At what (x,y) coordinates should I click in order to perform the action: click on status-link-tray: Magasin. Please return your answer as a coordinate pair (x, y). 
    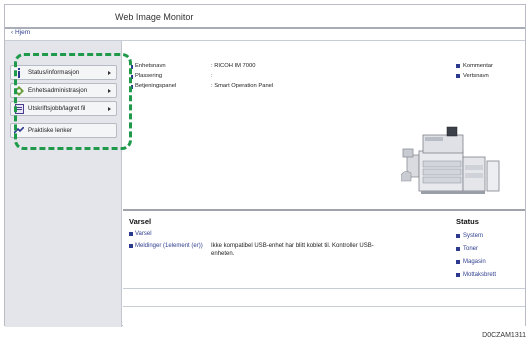
    Looking at the image, I should click on (471, 262).